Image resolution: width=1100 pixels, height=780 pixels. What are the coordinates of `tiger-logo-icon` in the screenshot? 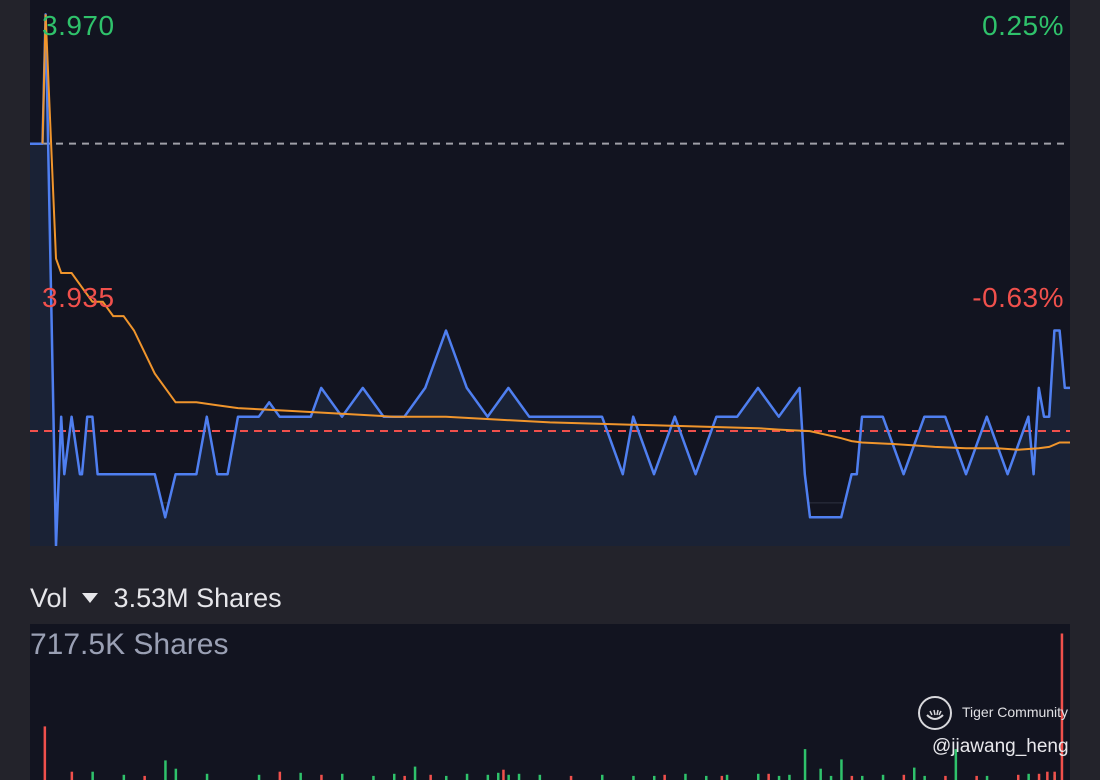 It's located at (935, 713).